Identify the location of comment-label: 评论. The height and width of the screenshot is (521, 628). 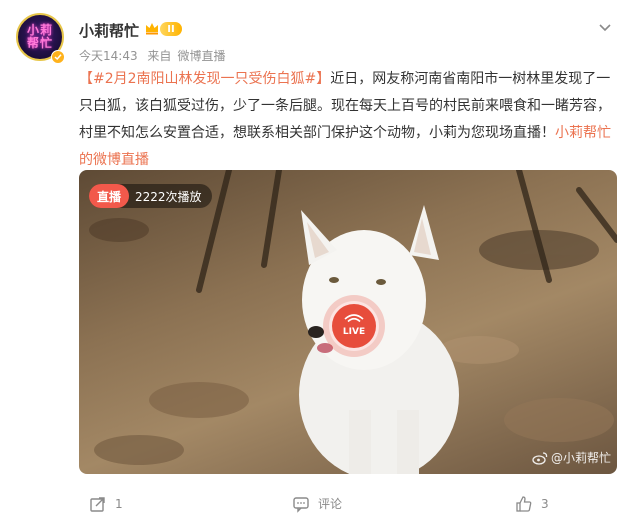
(330, 504).